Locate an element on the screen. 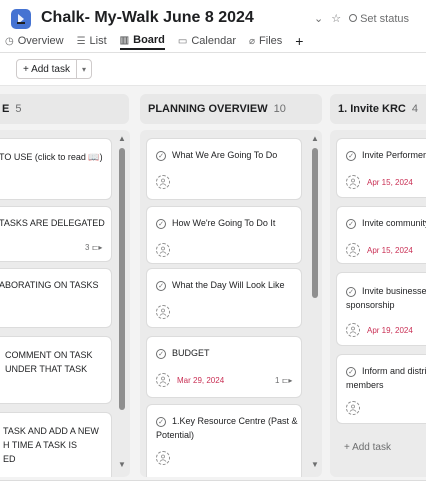  board-toolbar: + Add task ▾ is located at coordinates (213, 69).